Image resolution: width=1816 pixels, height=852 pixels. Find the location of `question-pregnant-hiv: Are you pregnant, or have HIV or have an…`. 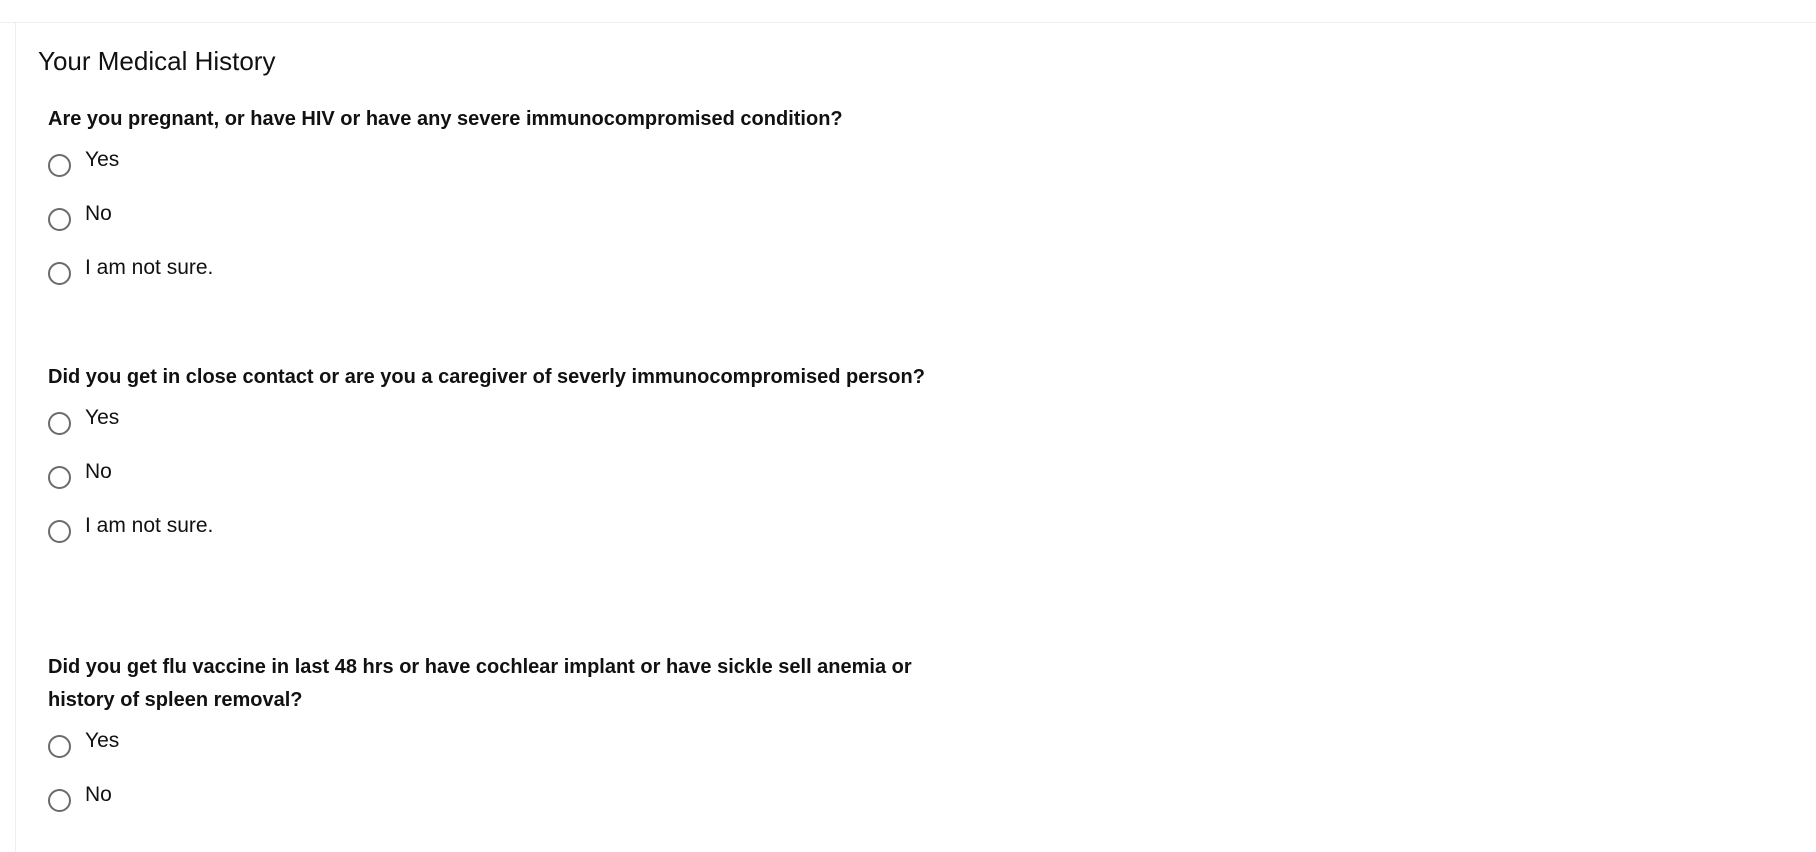

question-pregnant-hiv: Are you pregnant, or have HIV or have an… is located at coordinates (488, 205).